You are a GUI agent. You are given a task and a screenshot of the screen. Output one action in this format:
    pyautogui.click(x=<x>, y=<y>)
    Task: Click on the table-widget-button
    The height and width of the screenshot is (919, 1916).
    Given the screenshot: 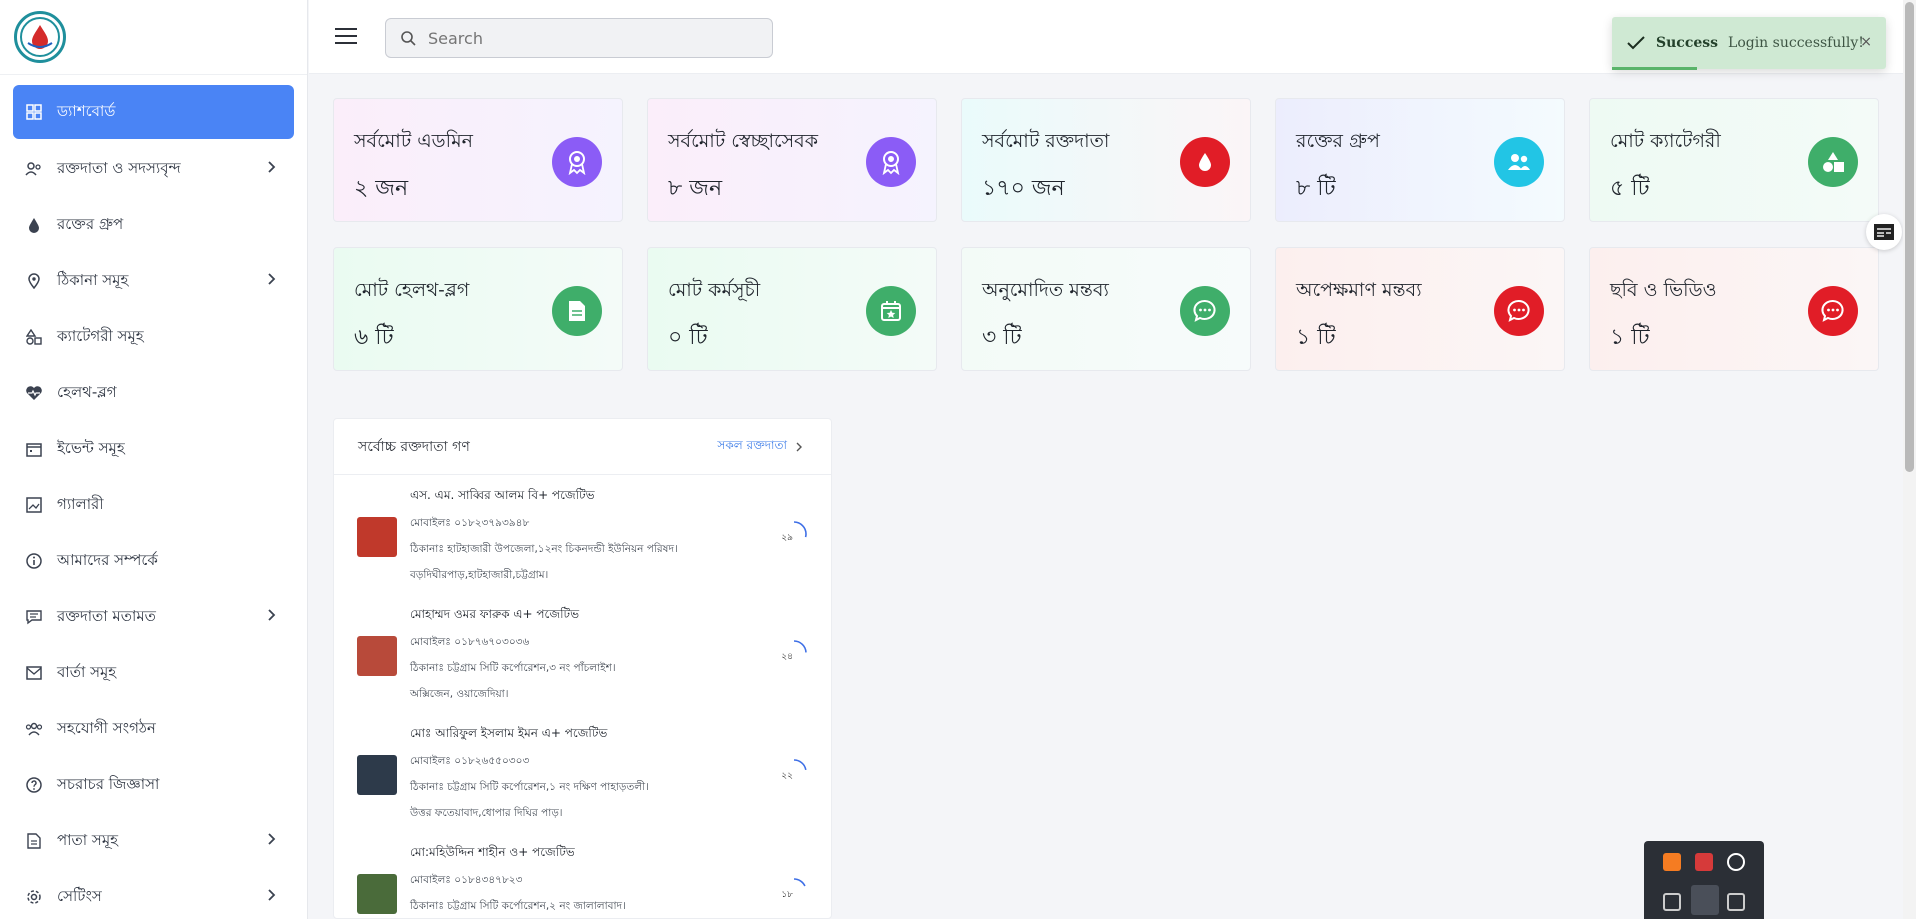 What is the action you would take?
    pyautogui.click(x=1884, y=232)
    